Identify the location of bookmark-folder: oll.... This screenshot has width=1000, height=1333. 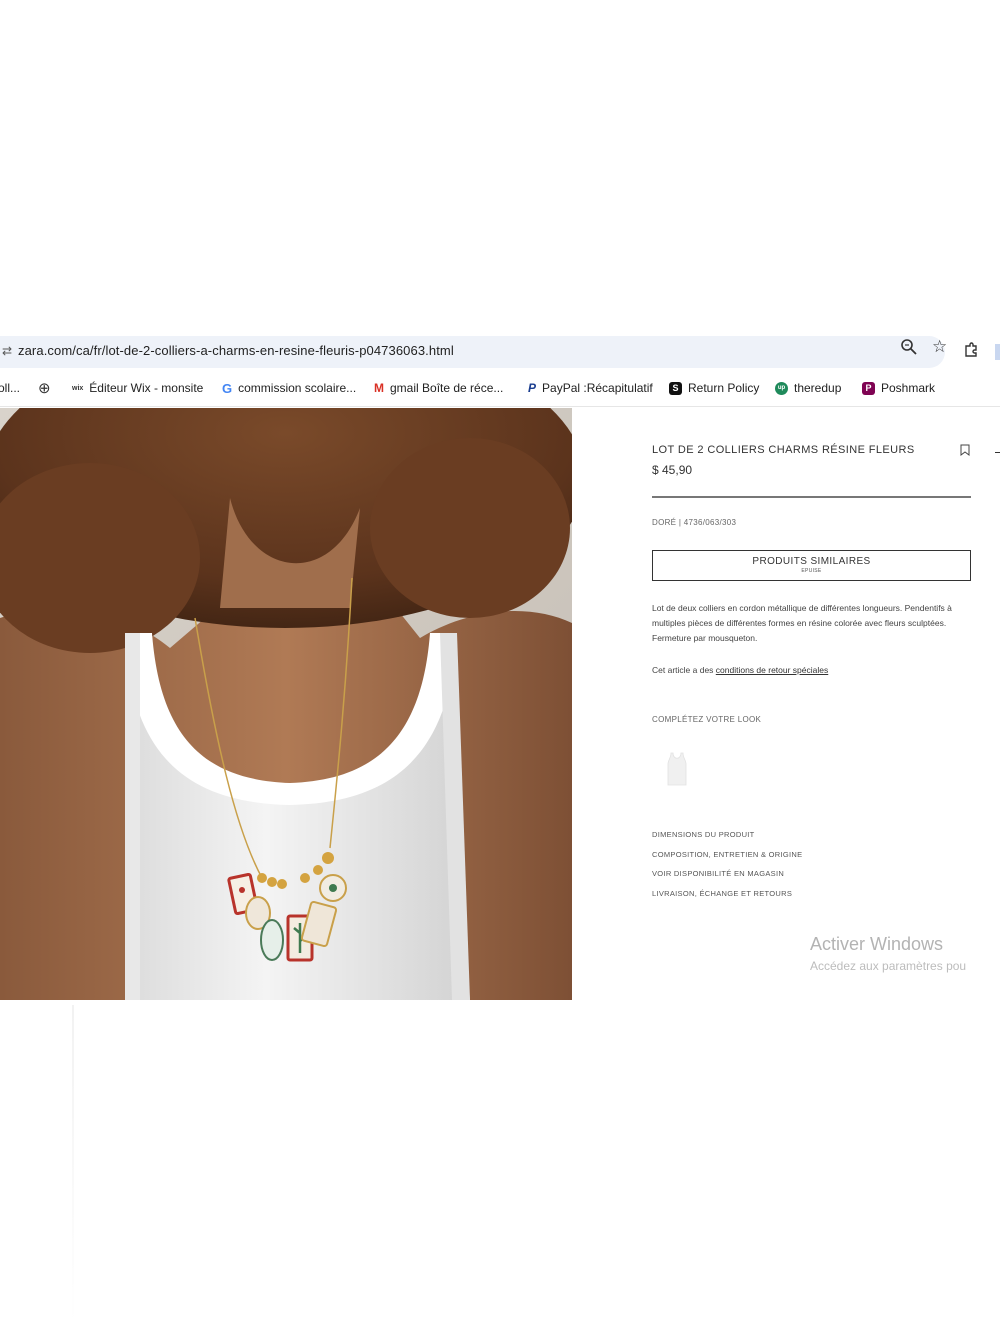
(10, 388).